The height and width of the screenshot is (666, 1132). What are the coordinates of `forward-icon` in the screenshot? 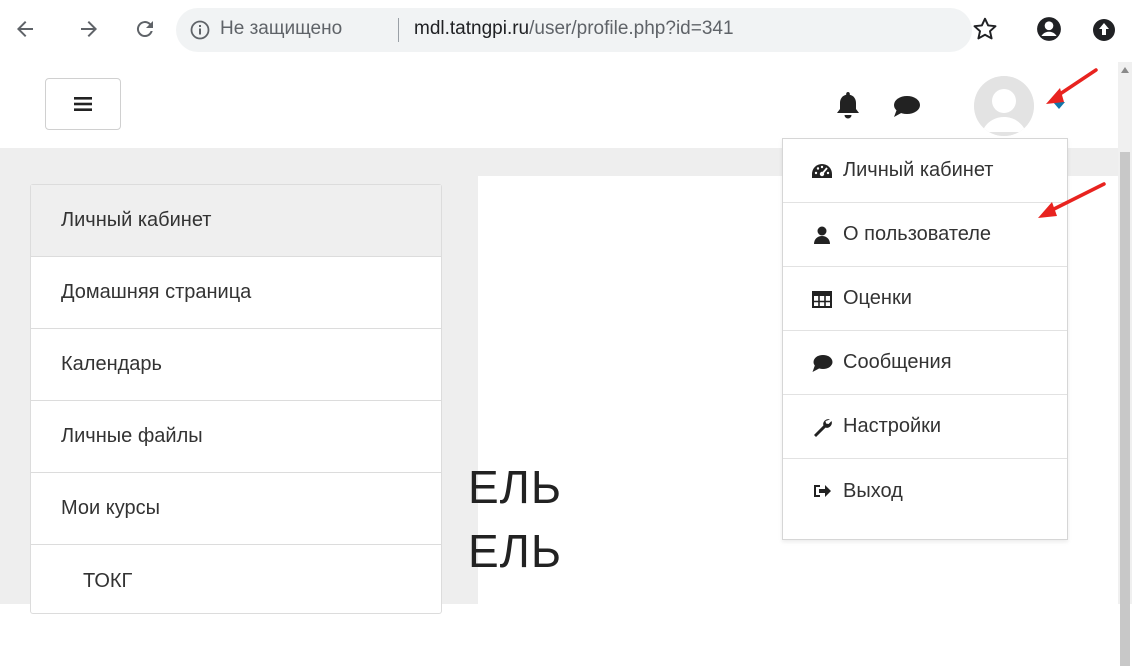 It's located at (89, 29).